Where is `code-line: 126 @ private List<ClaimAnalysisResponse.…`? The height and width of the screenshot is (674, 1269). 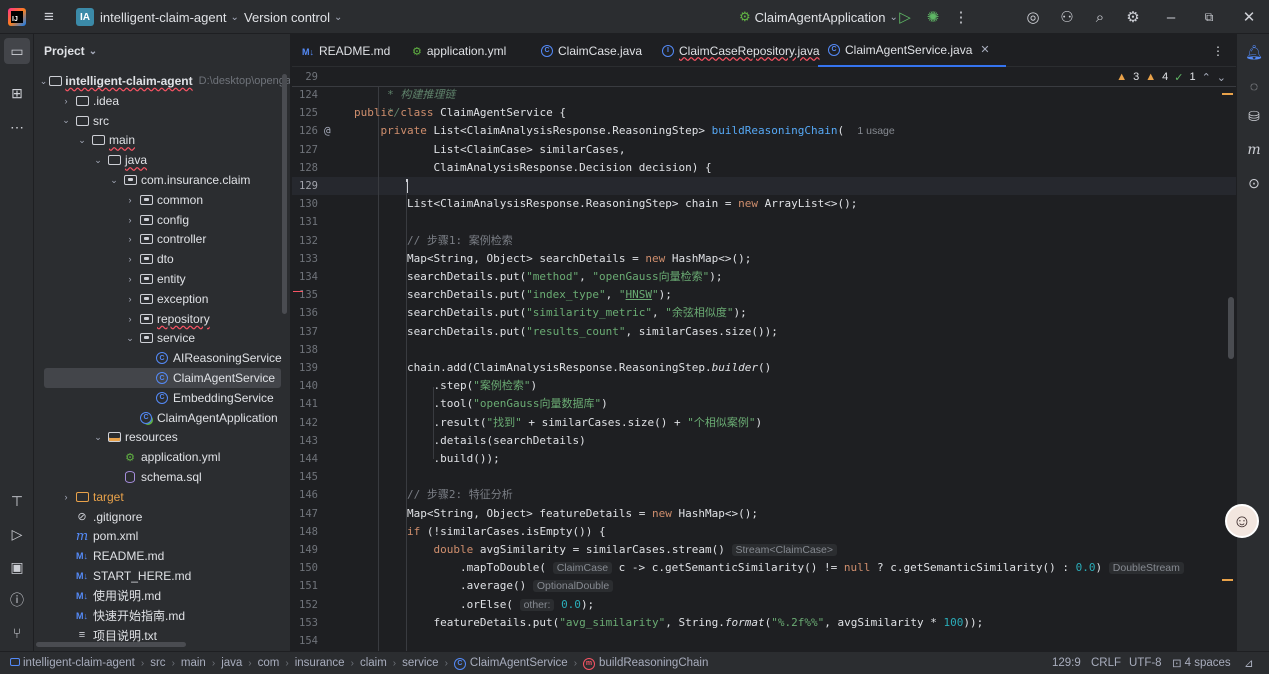
code-line: 126 @ private List<ClaimAnalysisResponse.… is located at coordinates (764, 131).